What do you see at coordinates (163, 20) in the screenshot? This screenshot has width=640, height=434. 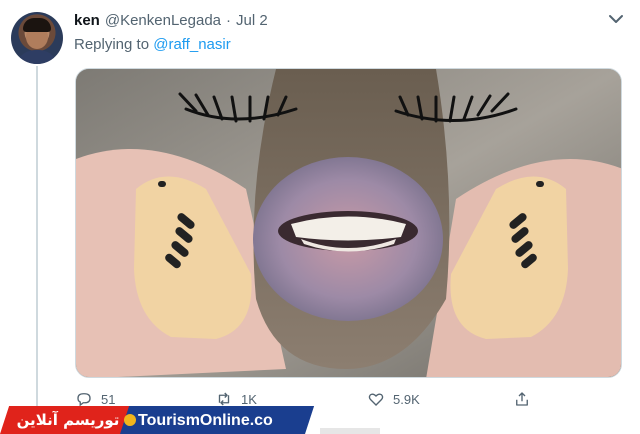 I see `author-handle: @KenkenLegada` at bounding box center [163, 20].